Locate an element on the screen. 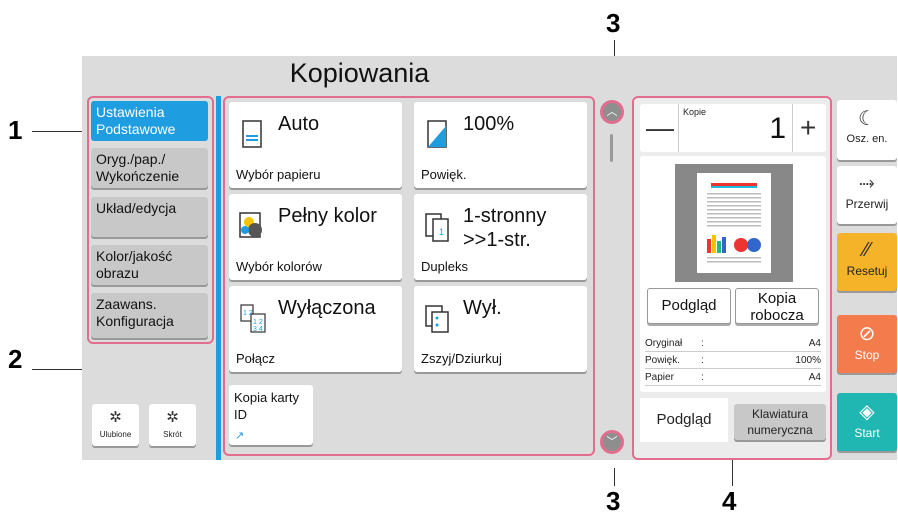 The image size is (898, 521). callout-3-top: 3 is located at coordinates (613, 23).